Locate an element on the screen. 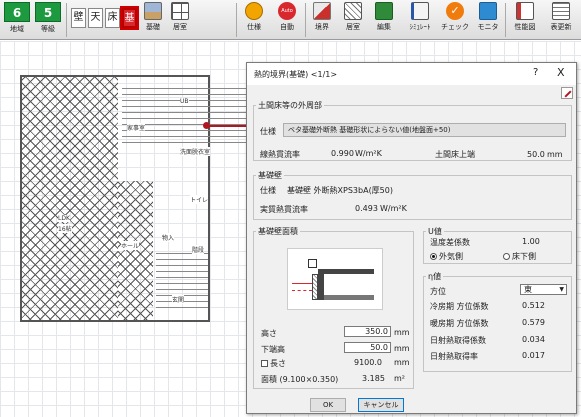 This screenshot has width=581, height=417. slab-top-label: 土間床上端 is located at coordinates (455, 154).